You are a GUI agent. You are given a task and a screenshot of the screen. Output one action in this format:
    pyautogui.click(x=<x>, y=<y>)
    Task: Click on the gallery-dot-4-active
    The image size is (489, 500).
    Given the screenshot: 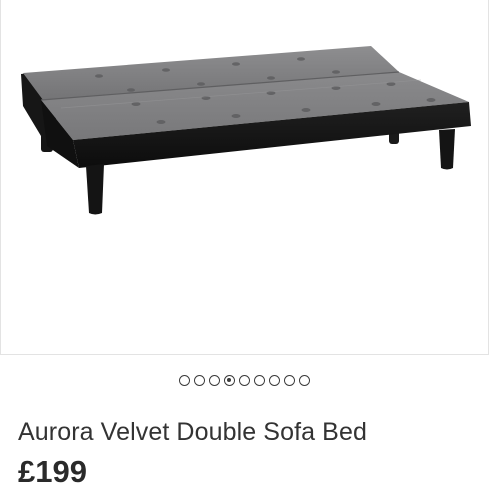 What is the action you would take?
    pyautogui.click(x=229, y=380)
    